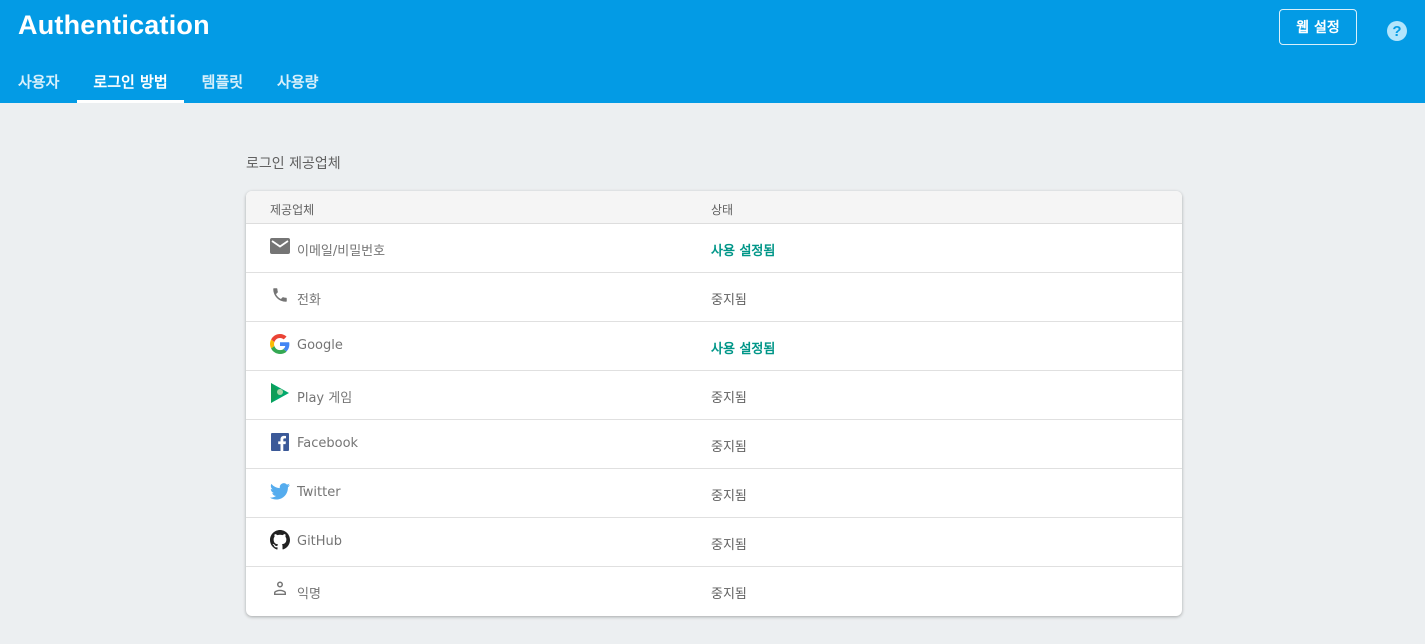 The image size is (1425, 644). I want to click on tab-label: 사용자, so click(39, 82).